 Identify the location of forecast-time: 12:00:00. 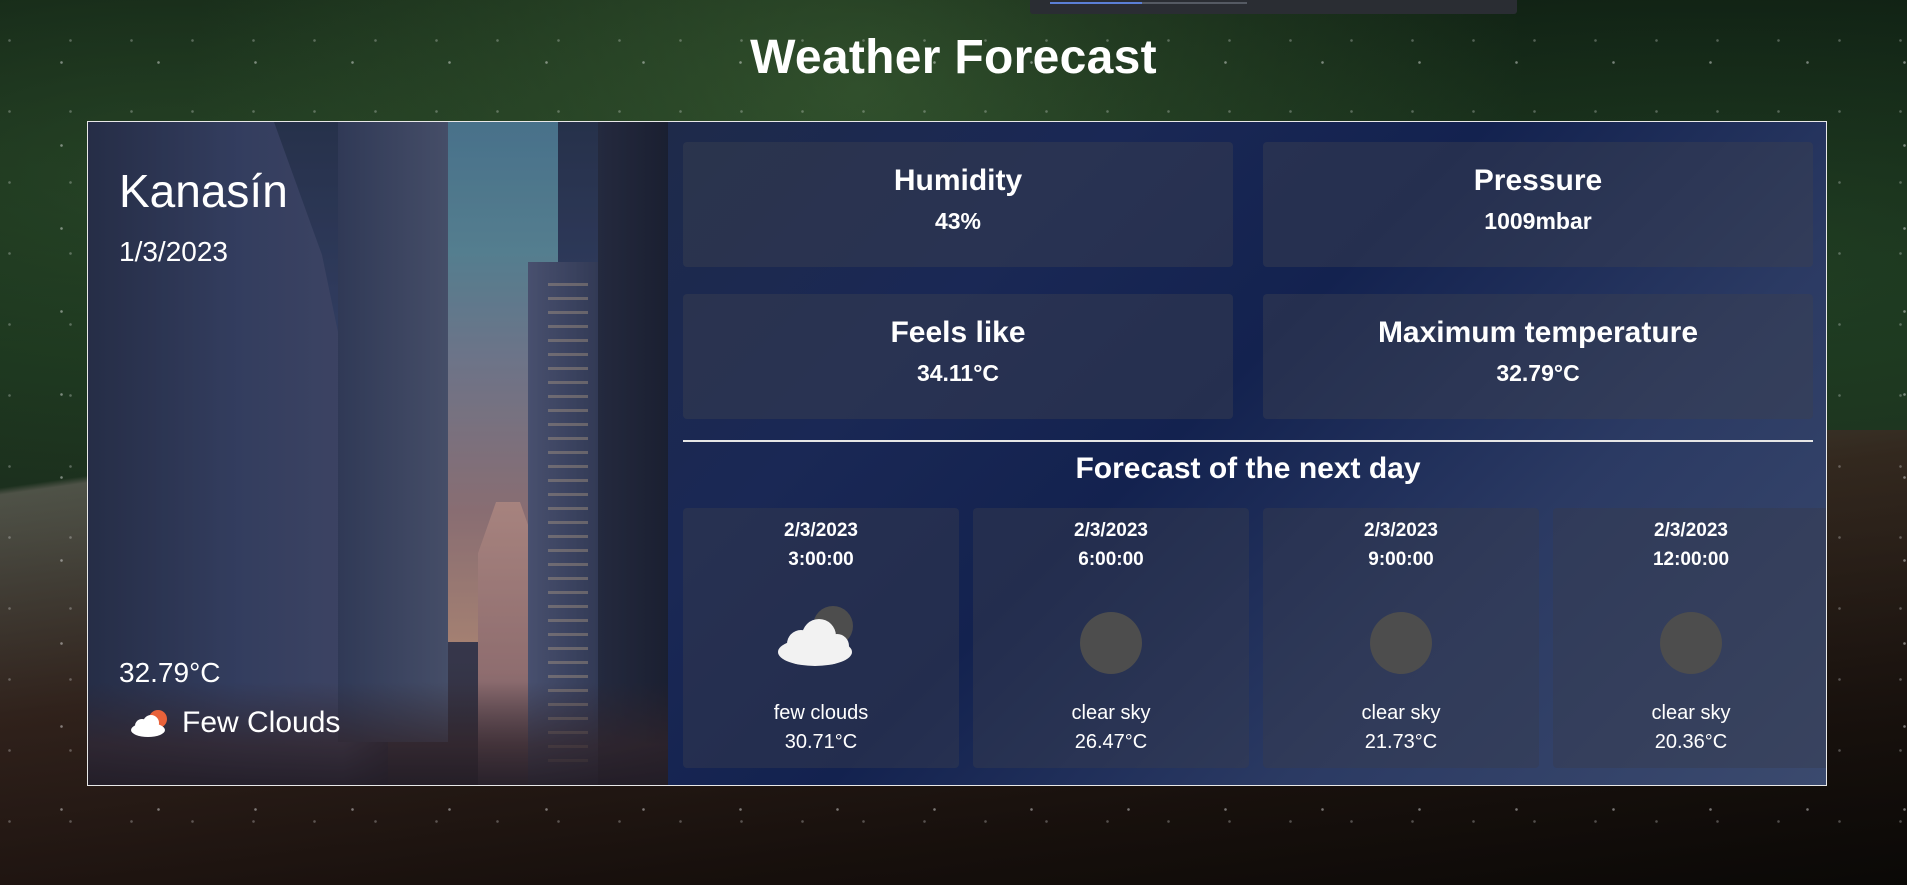
(1691, 559).